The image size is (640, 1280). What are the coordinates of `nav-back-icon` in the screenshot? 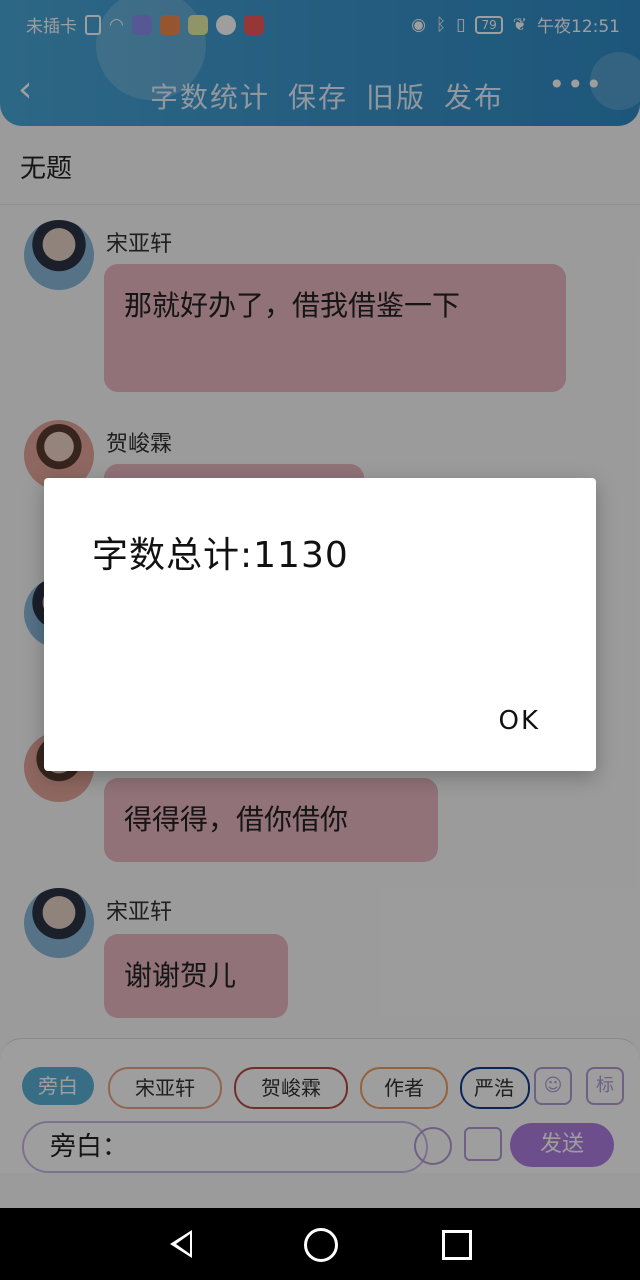 It's located at (181, 1244).